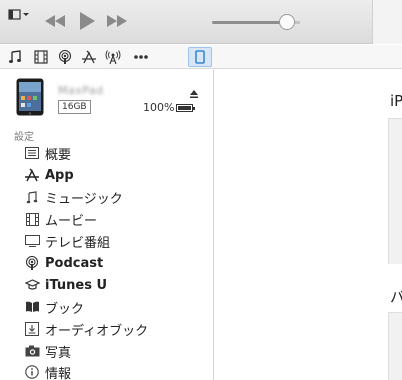 The image size is (402, 380). I want to click on radio-antenna-icon, so click(113, 57).